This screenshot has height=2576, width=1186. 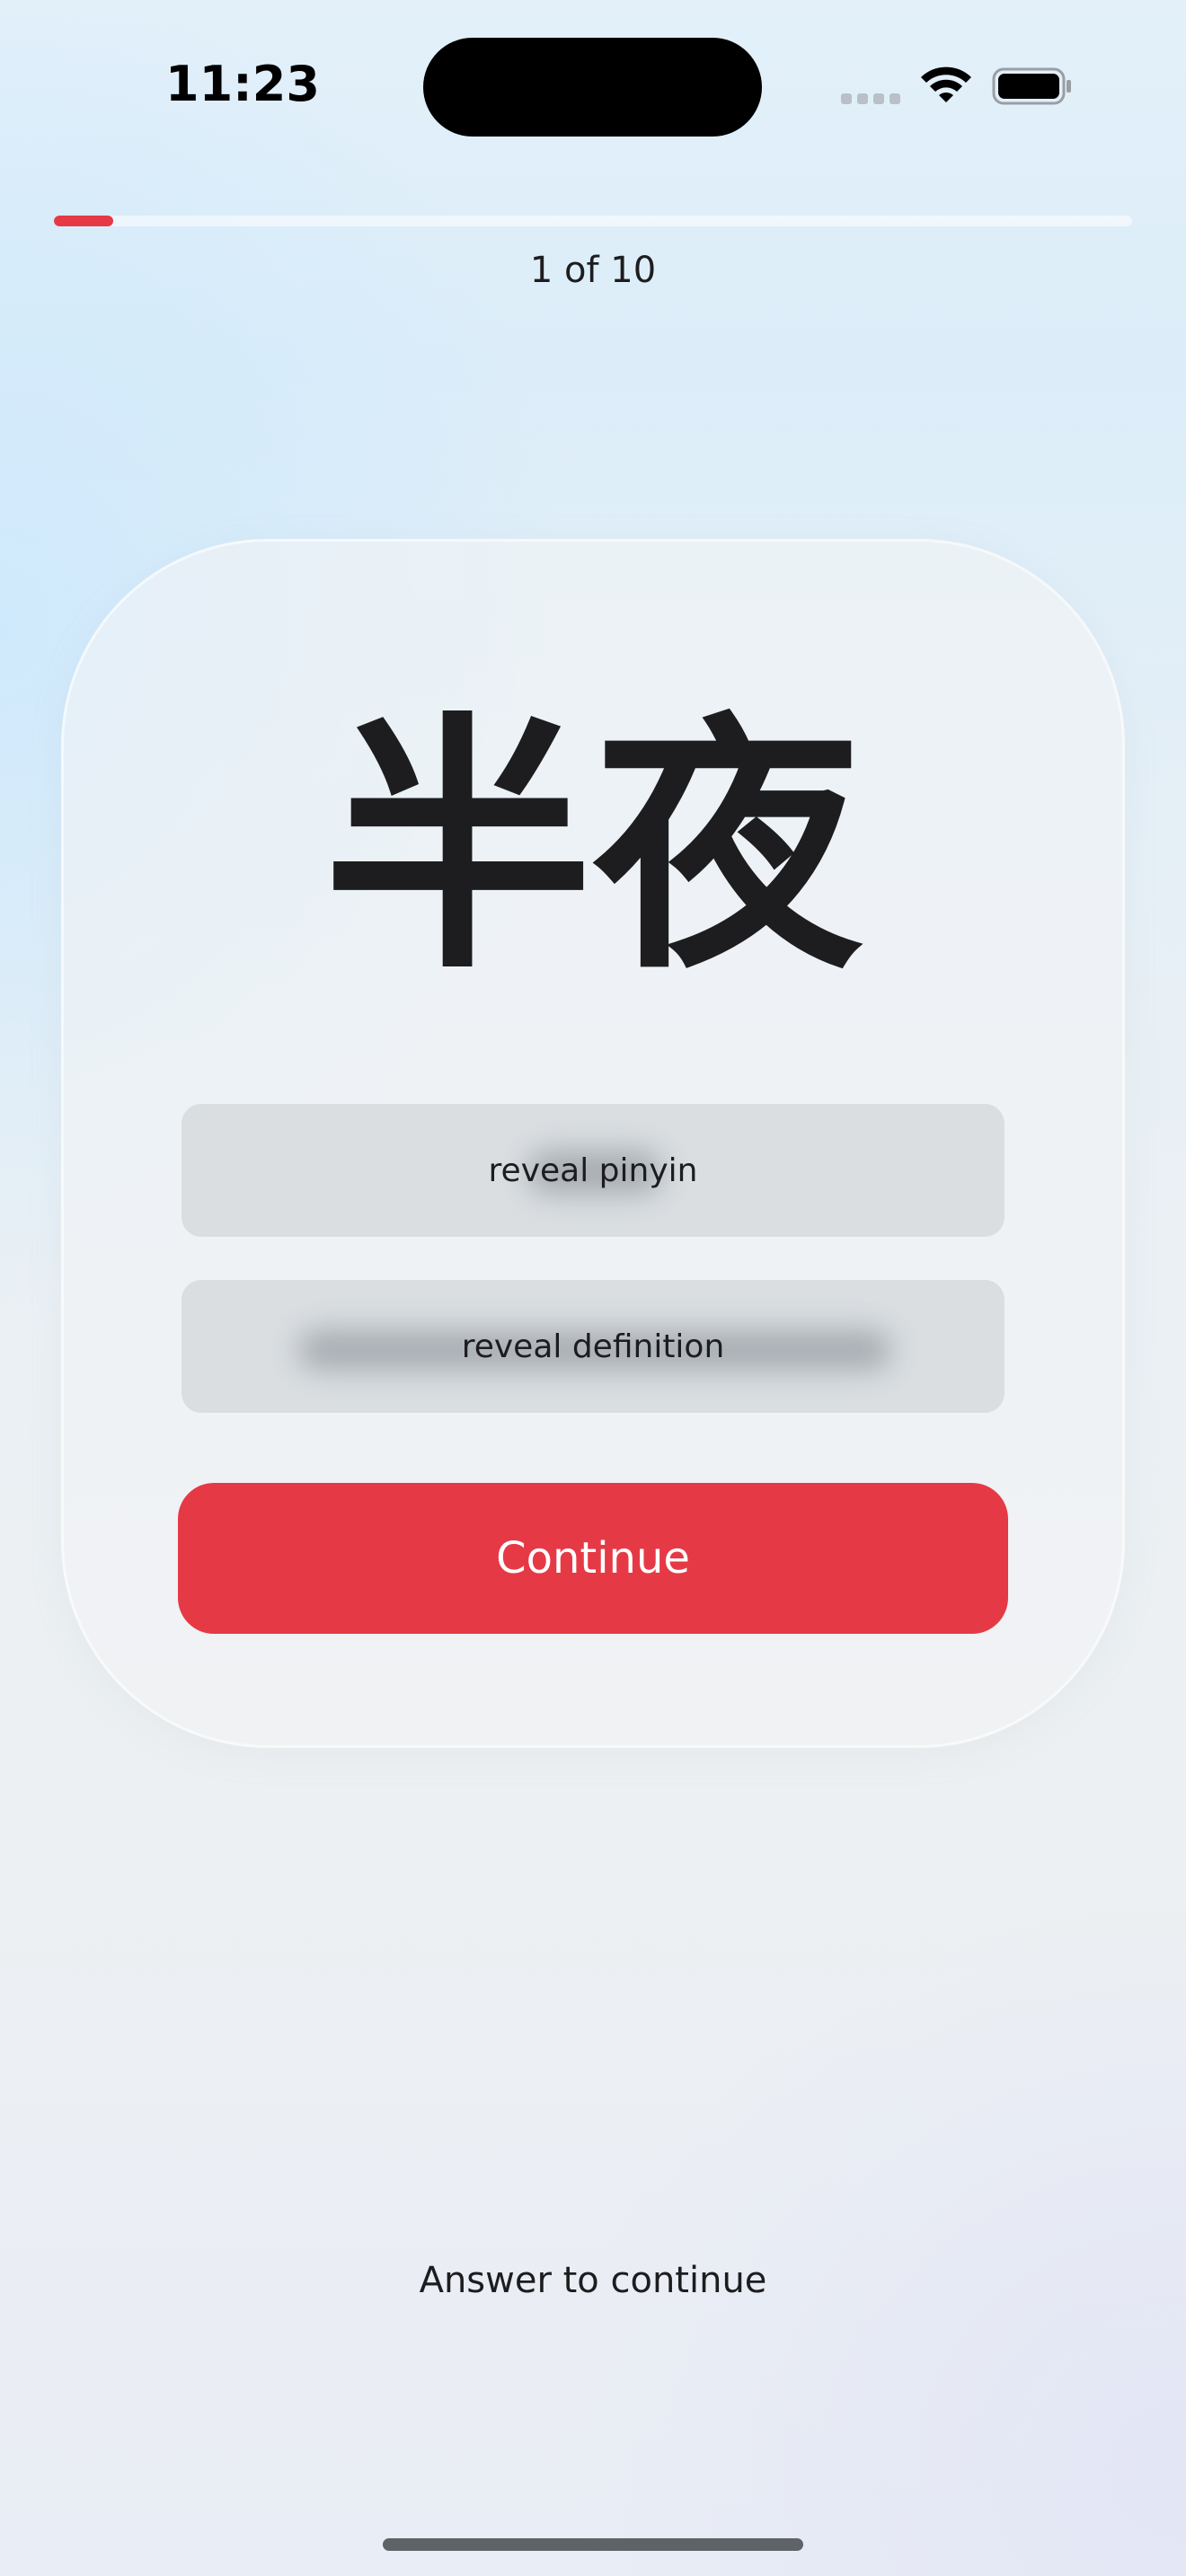 I want to click on reveal-pinyin-label: reveal pinyin, so click(x=593, y=1170).